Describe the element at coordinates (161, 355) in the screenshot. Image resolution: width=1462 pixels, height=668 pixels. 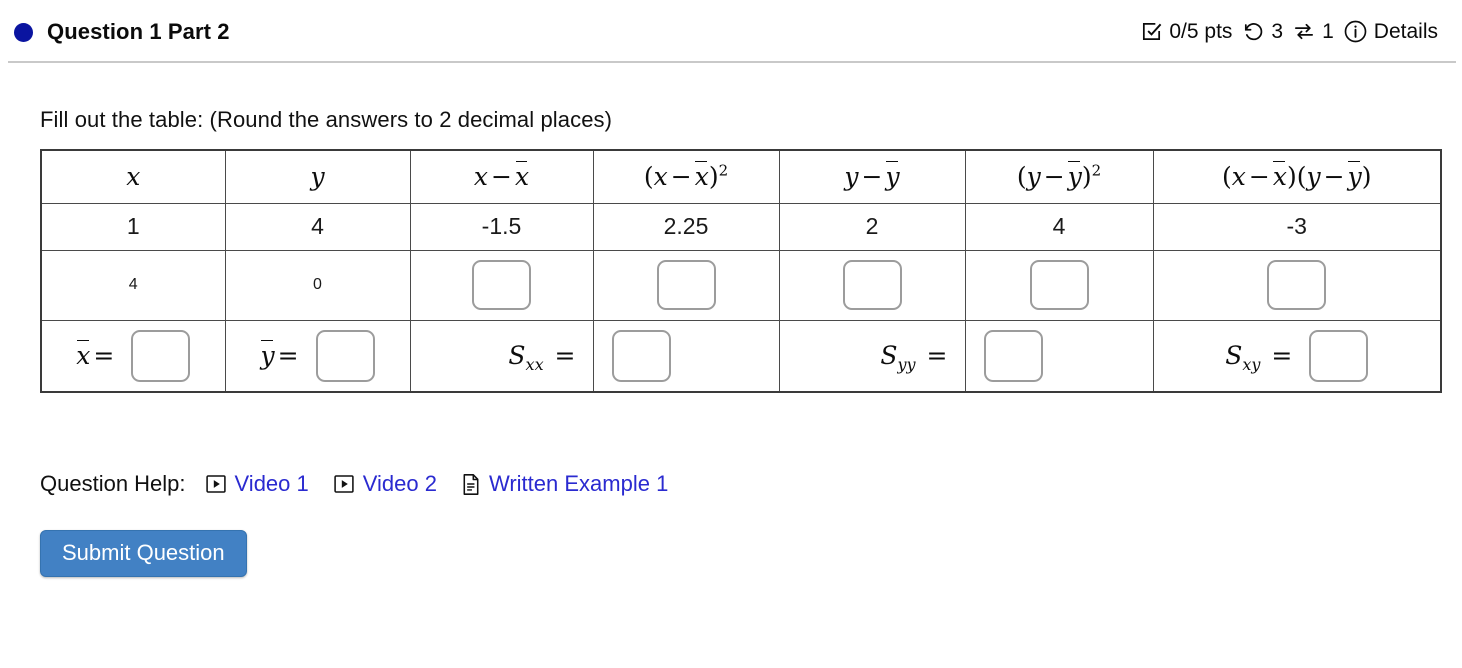
I see `input-xbar` at that location.